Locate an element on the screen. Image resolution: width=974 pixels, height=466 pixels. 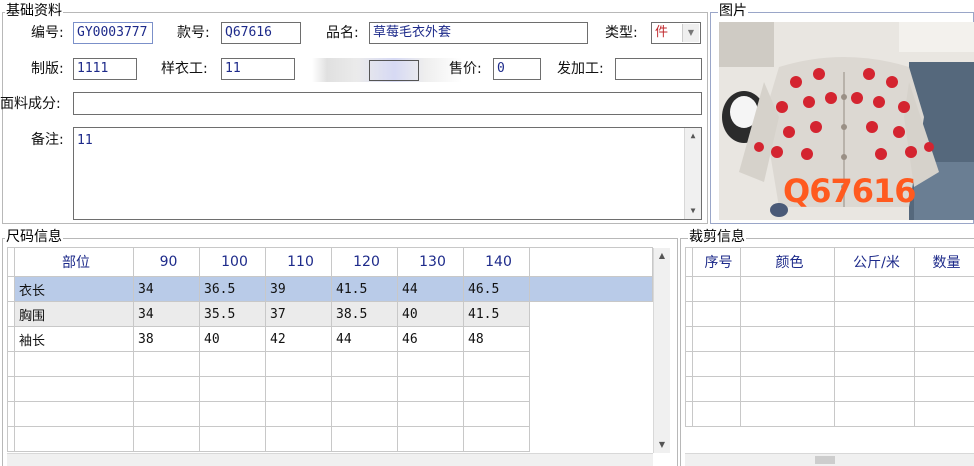
table-cell: 38 is located at coordinates (167, 339).